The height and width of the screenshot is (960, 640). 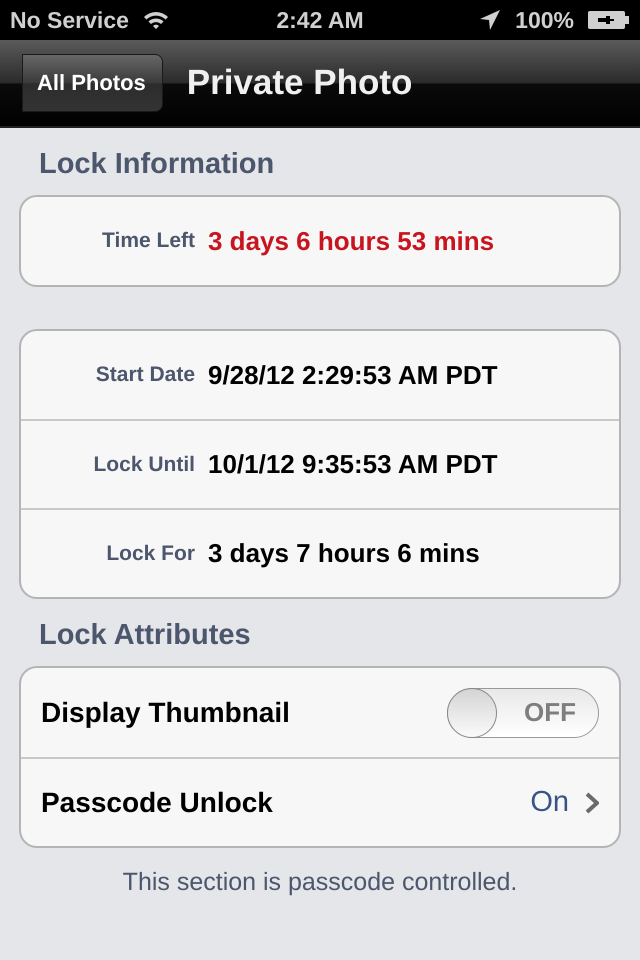 What do you see at coordinates (609, 20) in the screenshot?
I see `battery-icon` at bounding box center [609, 20].